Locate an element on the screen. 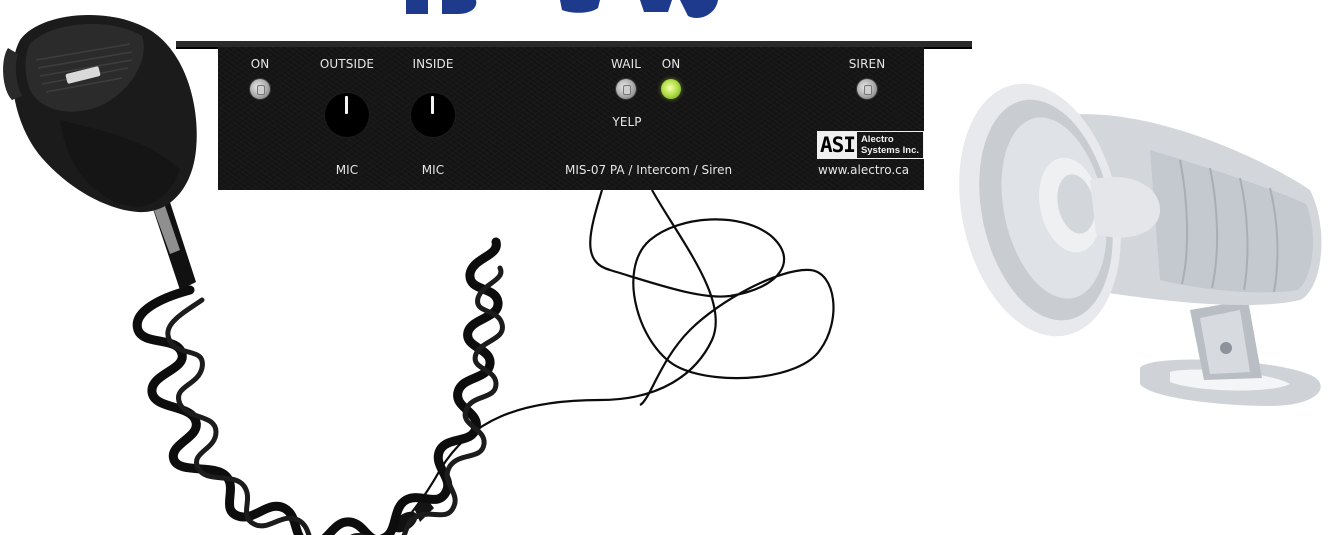 The image size is (1330, 535). cropped-title-fragment is located at coordinates (562, 9).